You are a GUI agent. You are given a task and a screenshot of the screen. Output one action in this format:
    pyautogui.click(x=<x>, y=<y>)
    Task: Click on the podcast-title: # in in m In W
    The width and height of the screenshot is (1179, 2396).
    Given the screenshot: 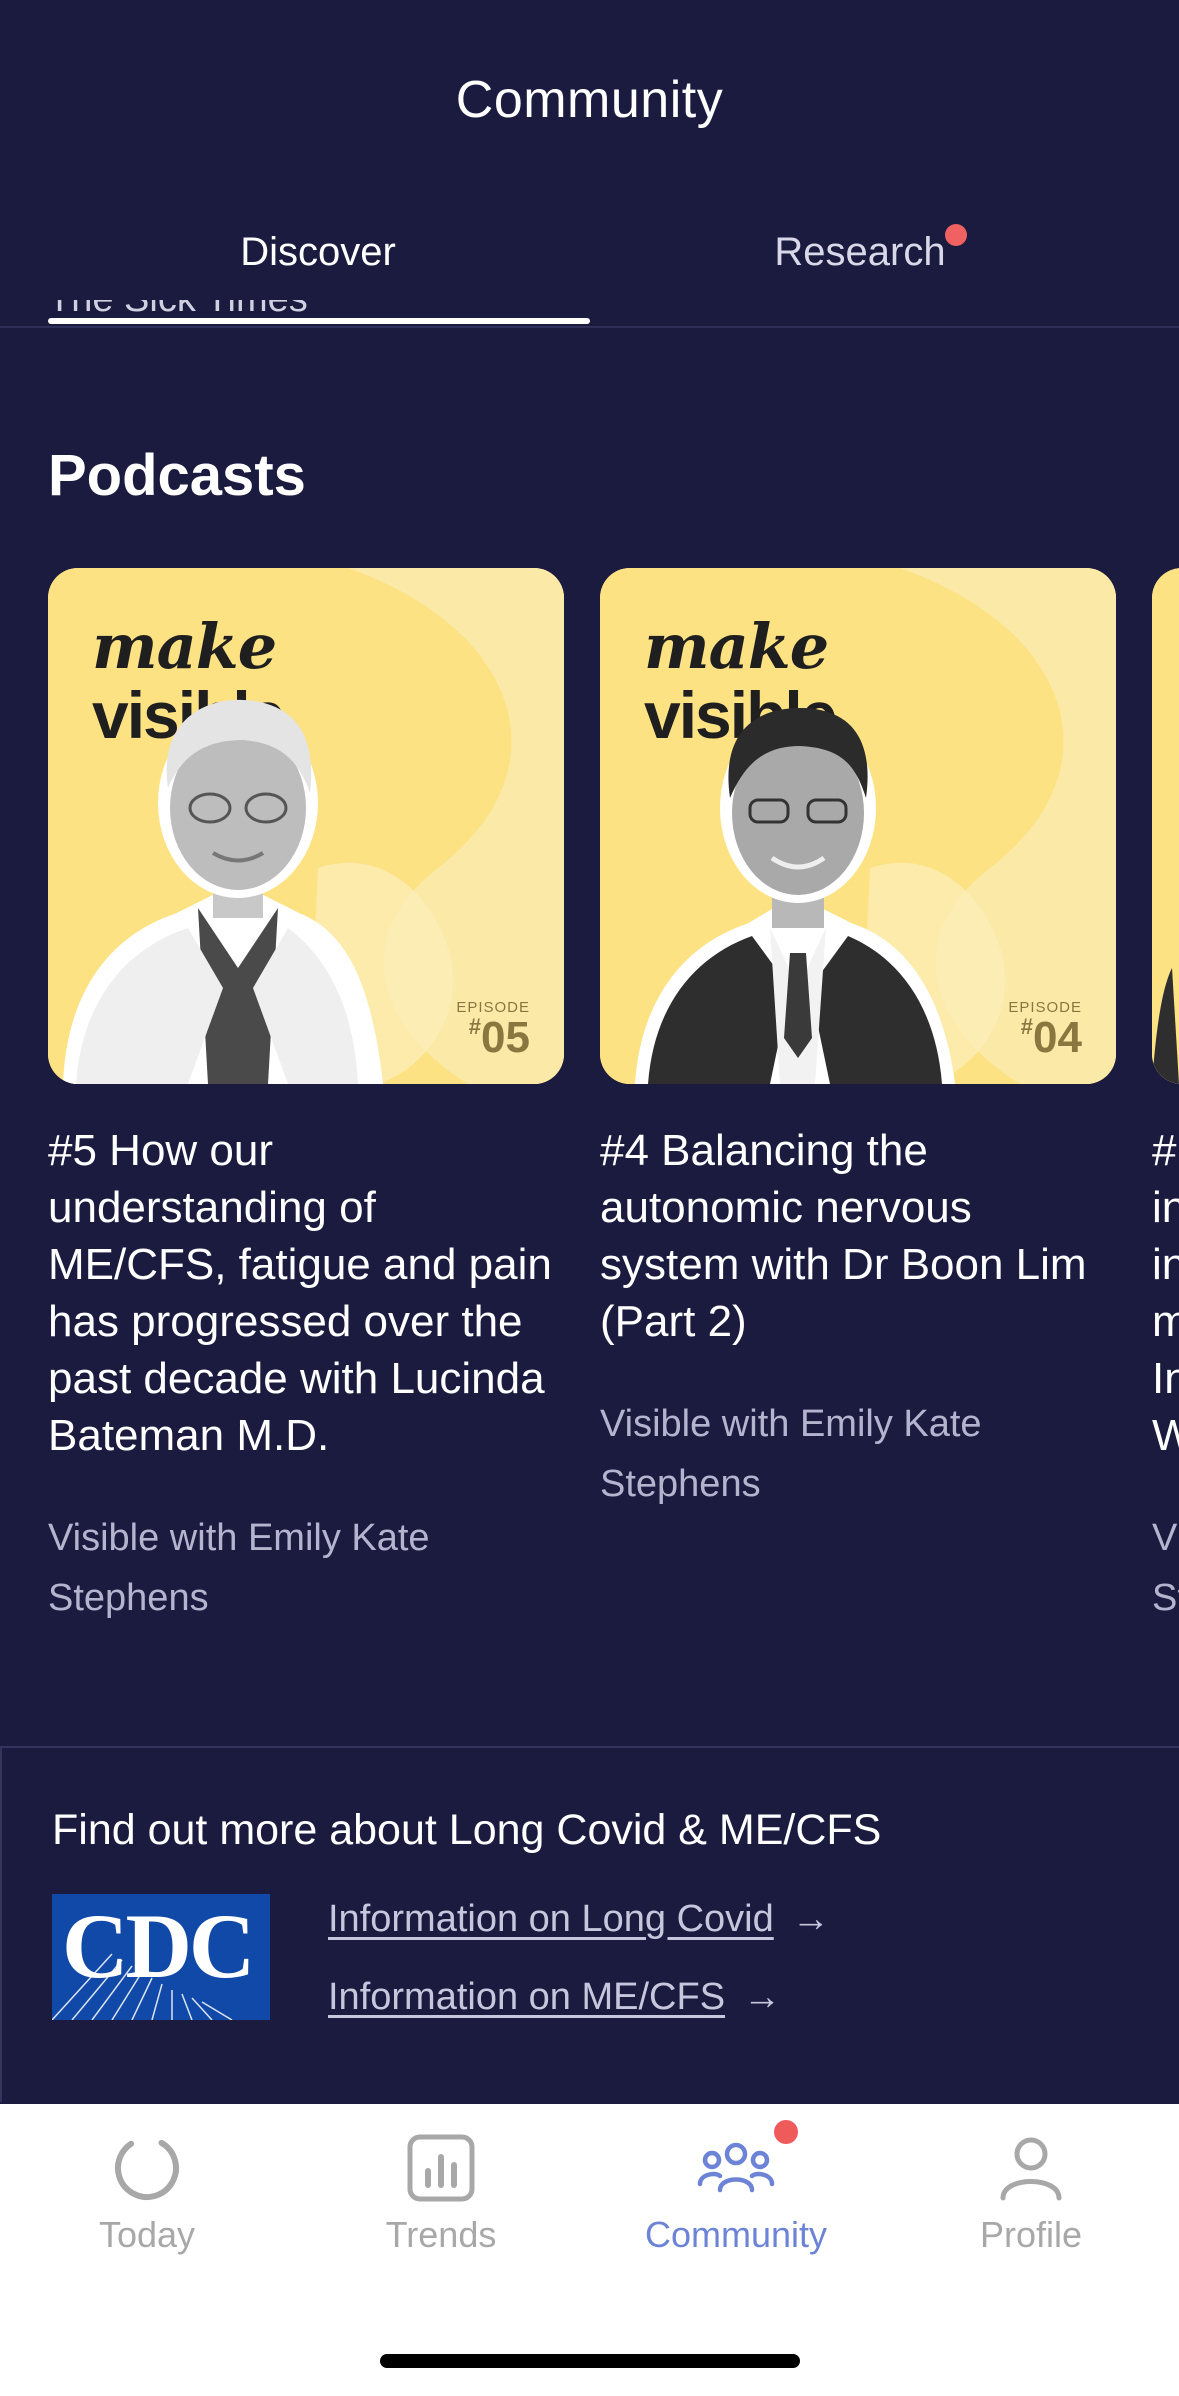 What is the action you would take?
    pyautogui.click(x=1165, y=1293)
    